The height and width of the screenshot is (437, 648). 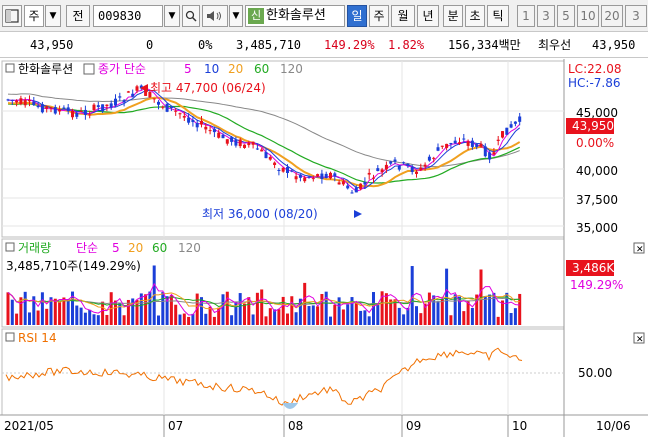 What do you see at coordinates (73, 266) in the screenshot?
I see `volume-value-label: 3,485,710주(149.29%)` at bounding box center [73, 266].